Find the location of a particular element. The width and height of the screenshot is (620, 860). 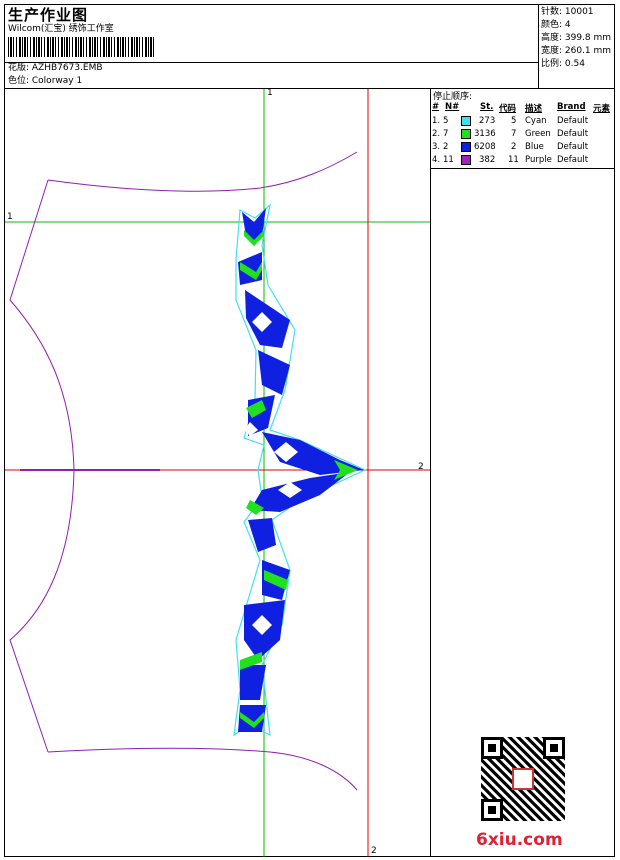

axis-label-h1: 1 is located at coordinates (10, 217).